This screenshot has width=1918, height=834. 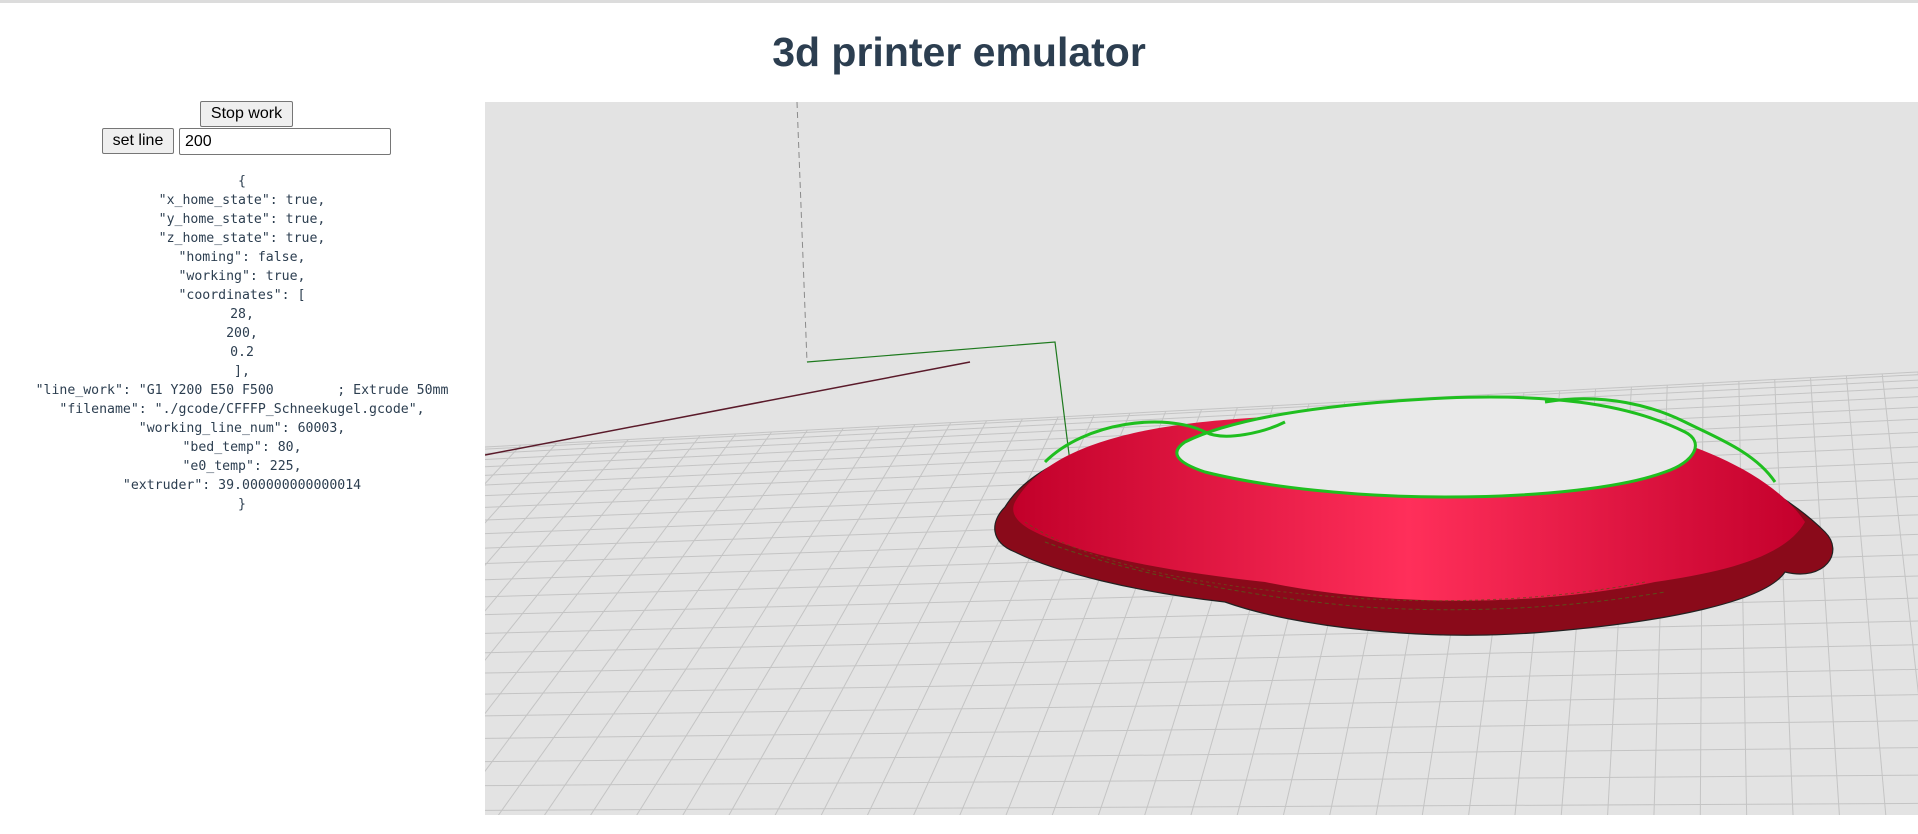 I want to click on status-line: 200,, so click(x=242, y=333).